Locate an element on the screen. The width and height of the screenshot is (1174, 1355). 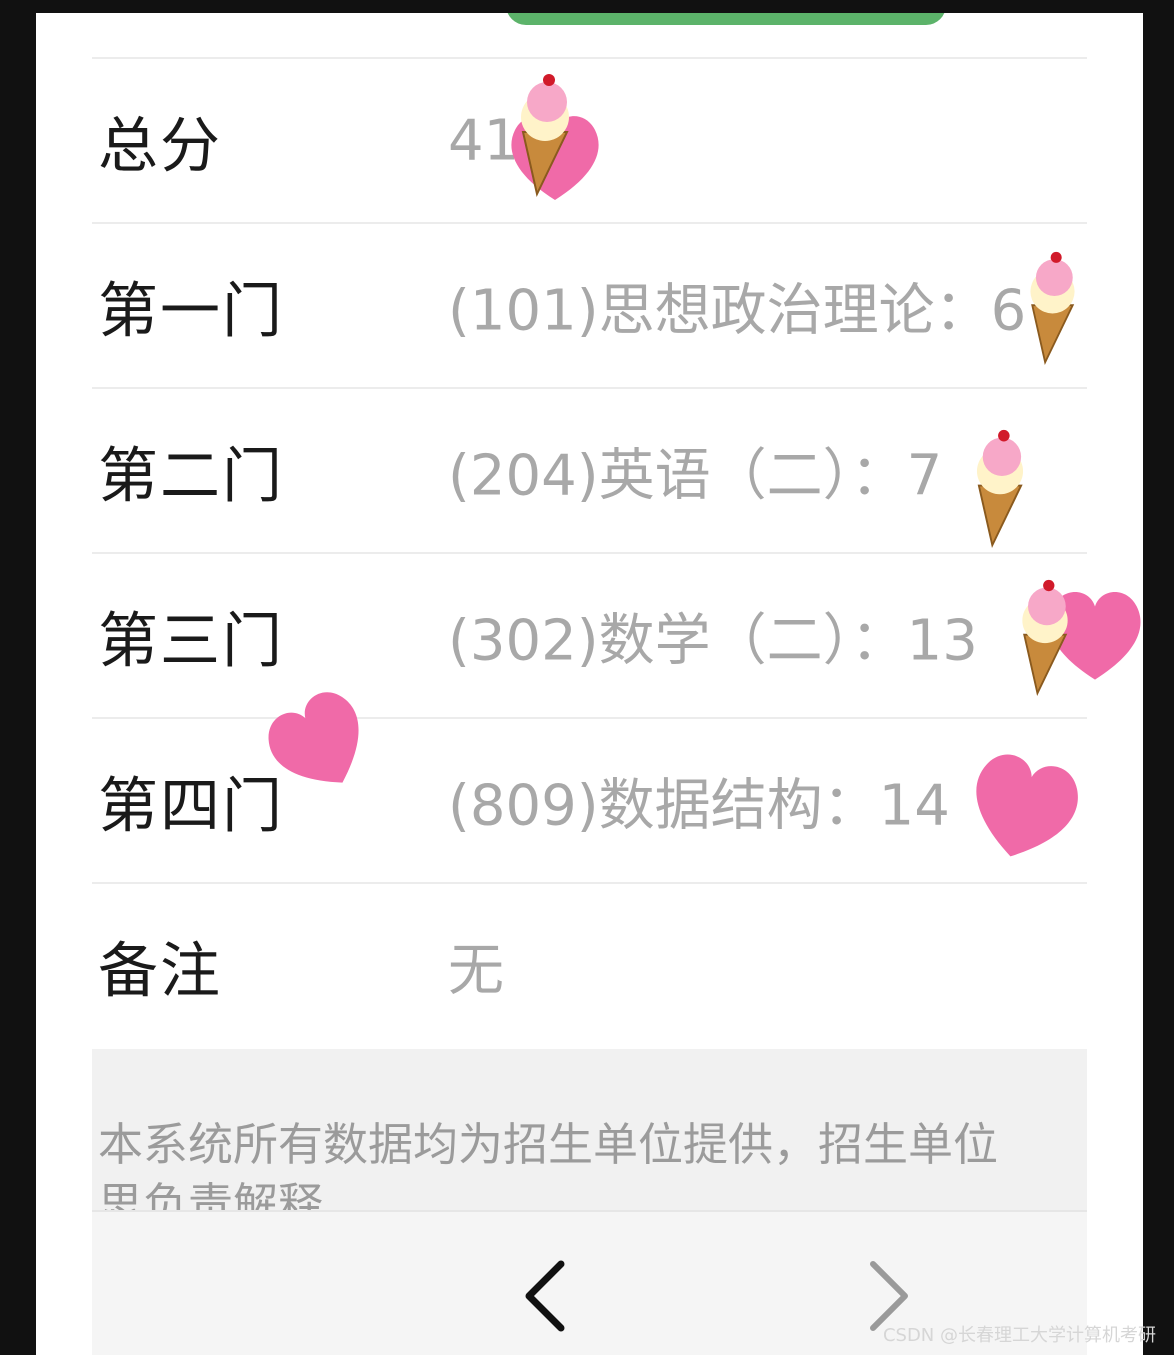
row-label: 第二门 is located at coordinates (191, 476).